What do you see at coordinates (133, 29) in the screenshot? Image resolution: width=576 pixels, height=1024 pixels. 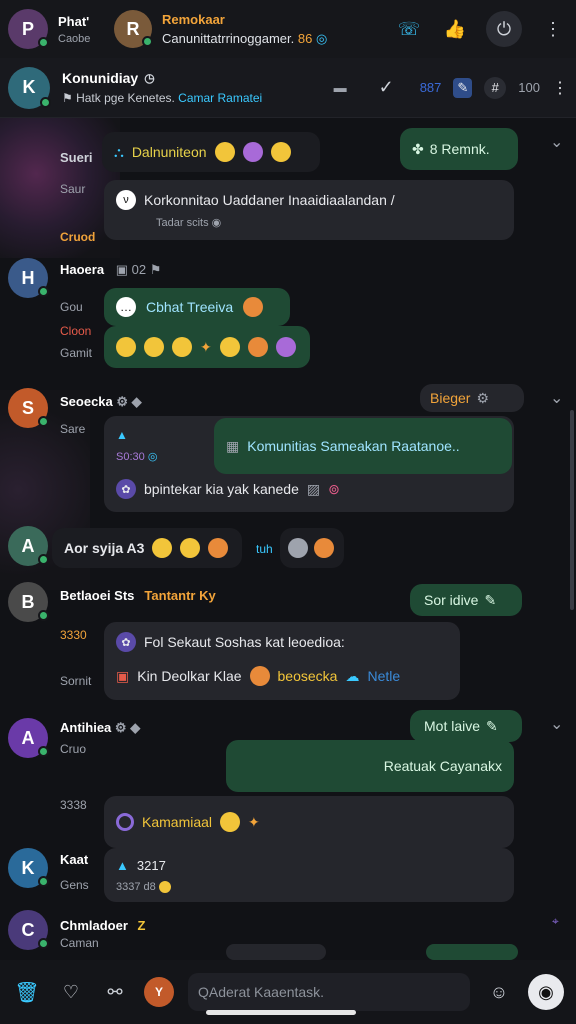 I see `avatar: R` at bounding box center [133, 29].